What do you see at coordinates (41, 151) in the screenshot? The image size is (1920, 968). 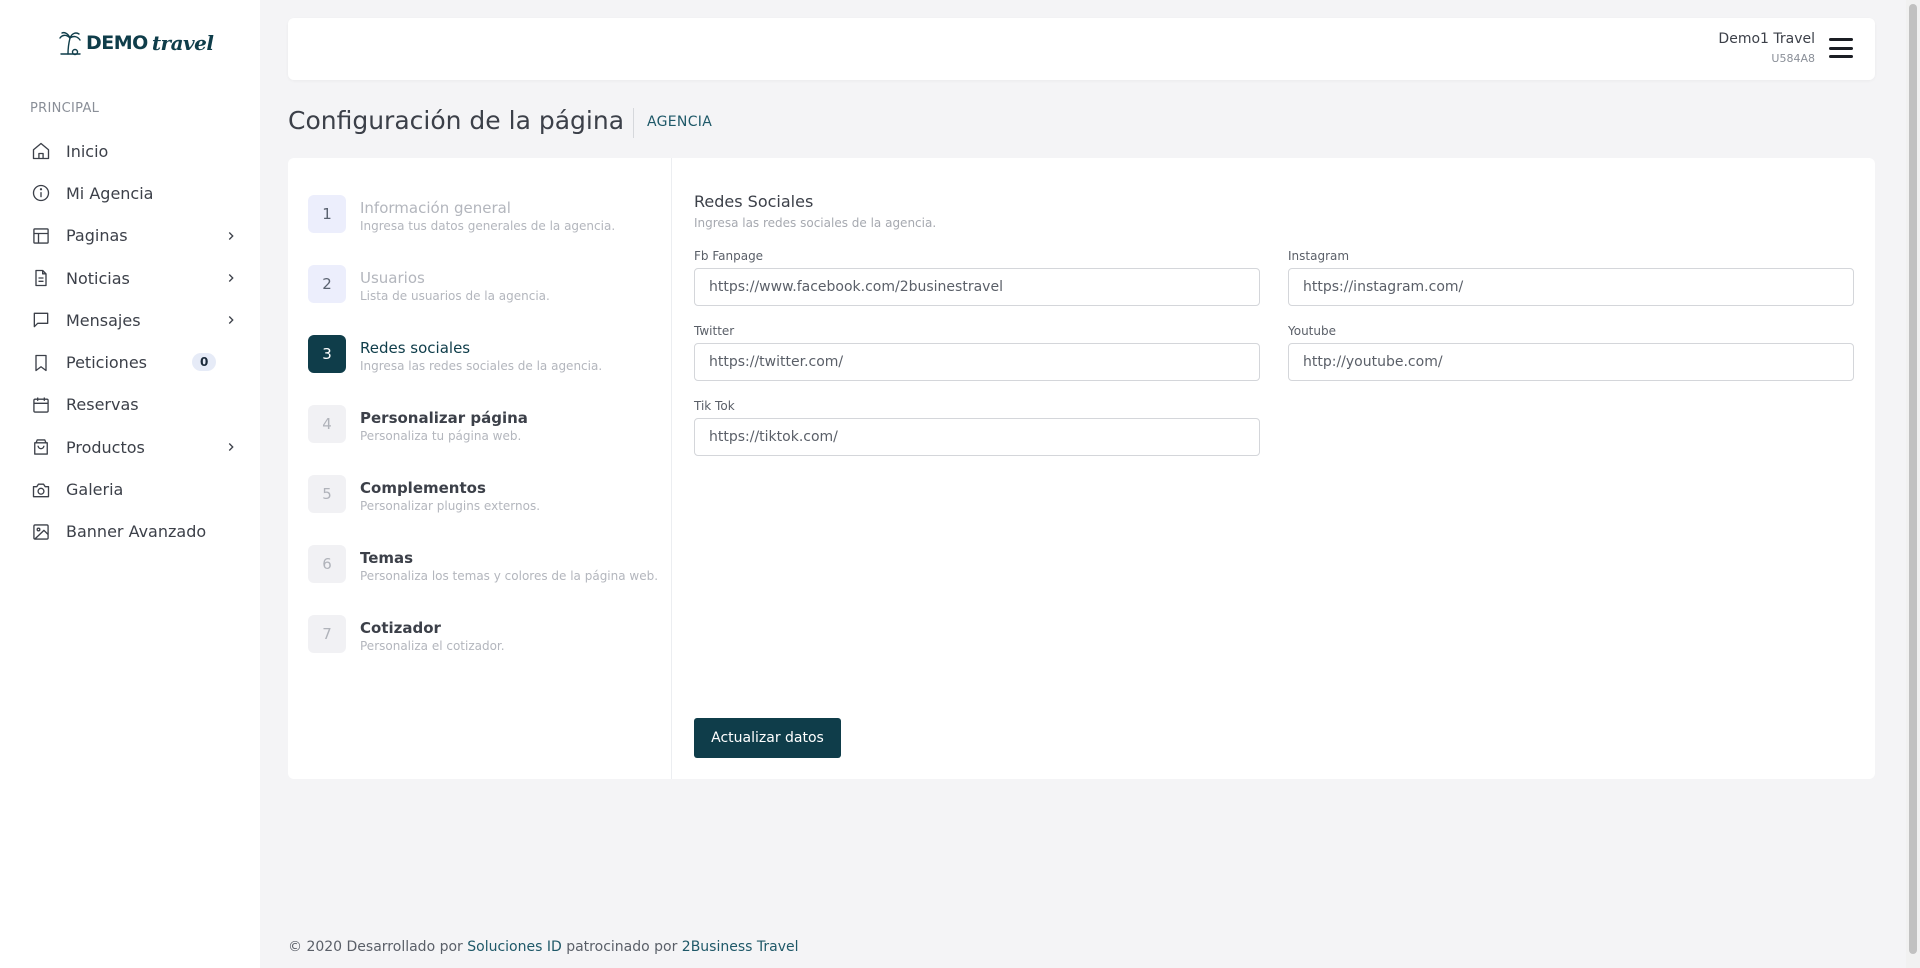 I see `home-icon` at bounding box center [41, 151].